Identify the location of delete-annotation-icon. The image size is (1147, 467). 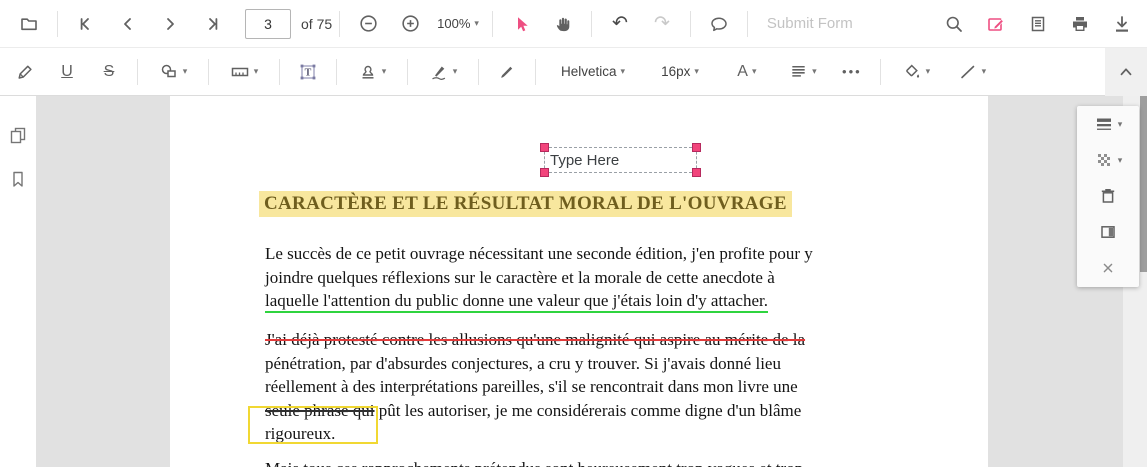
(1108, 196).